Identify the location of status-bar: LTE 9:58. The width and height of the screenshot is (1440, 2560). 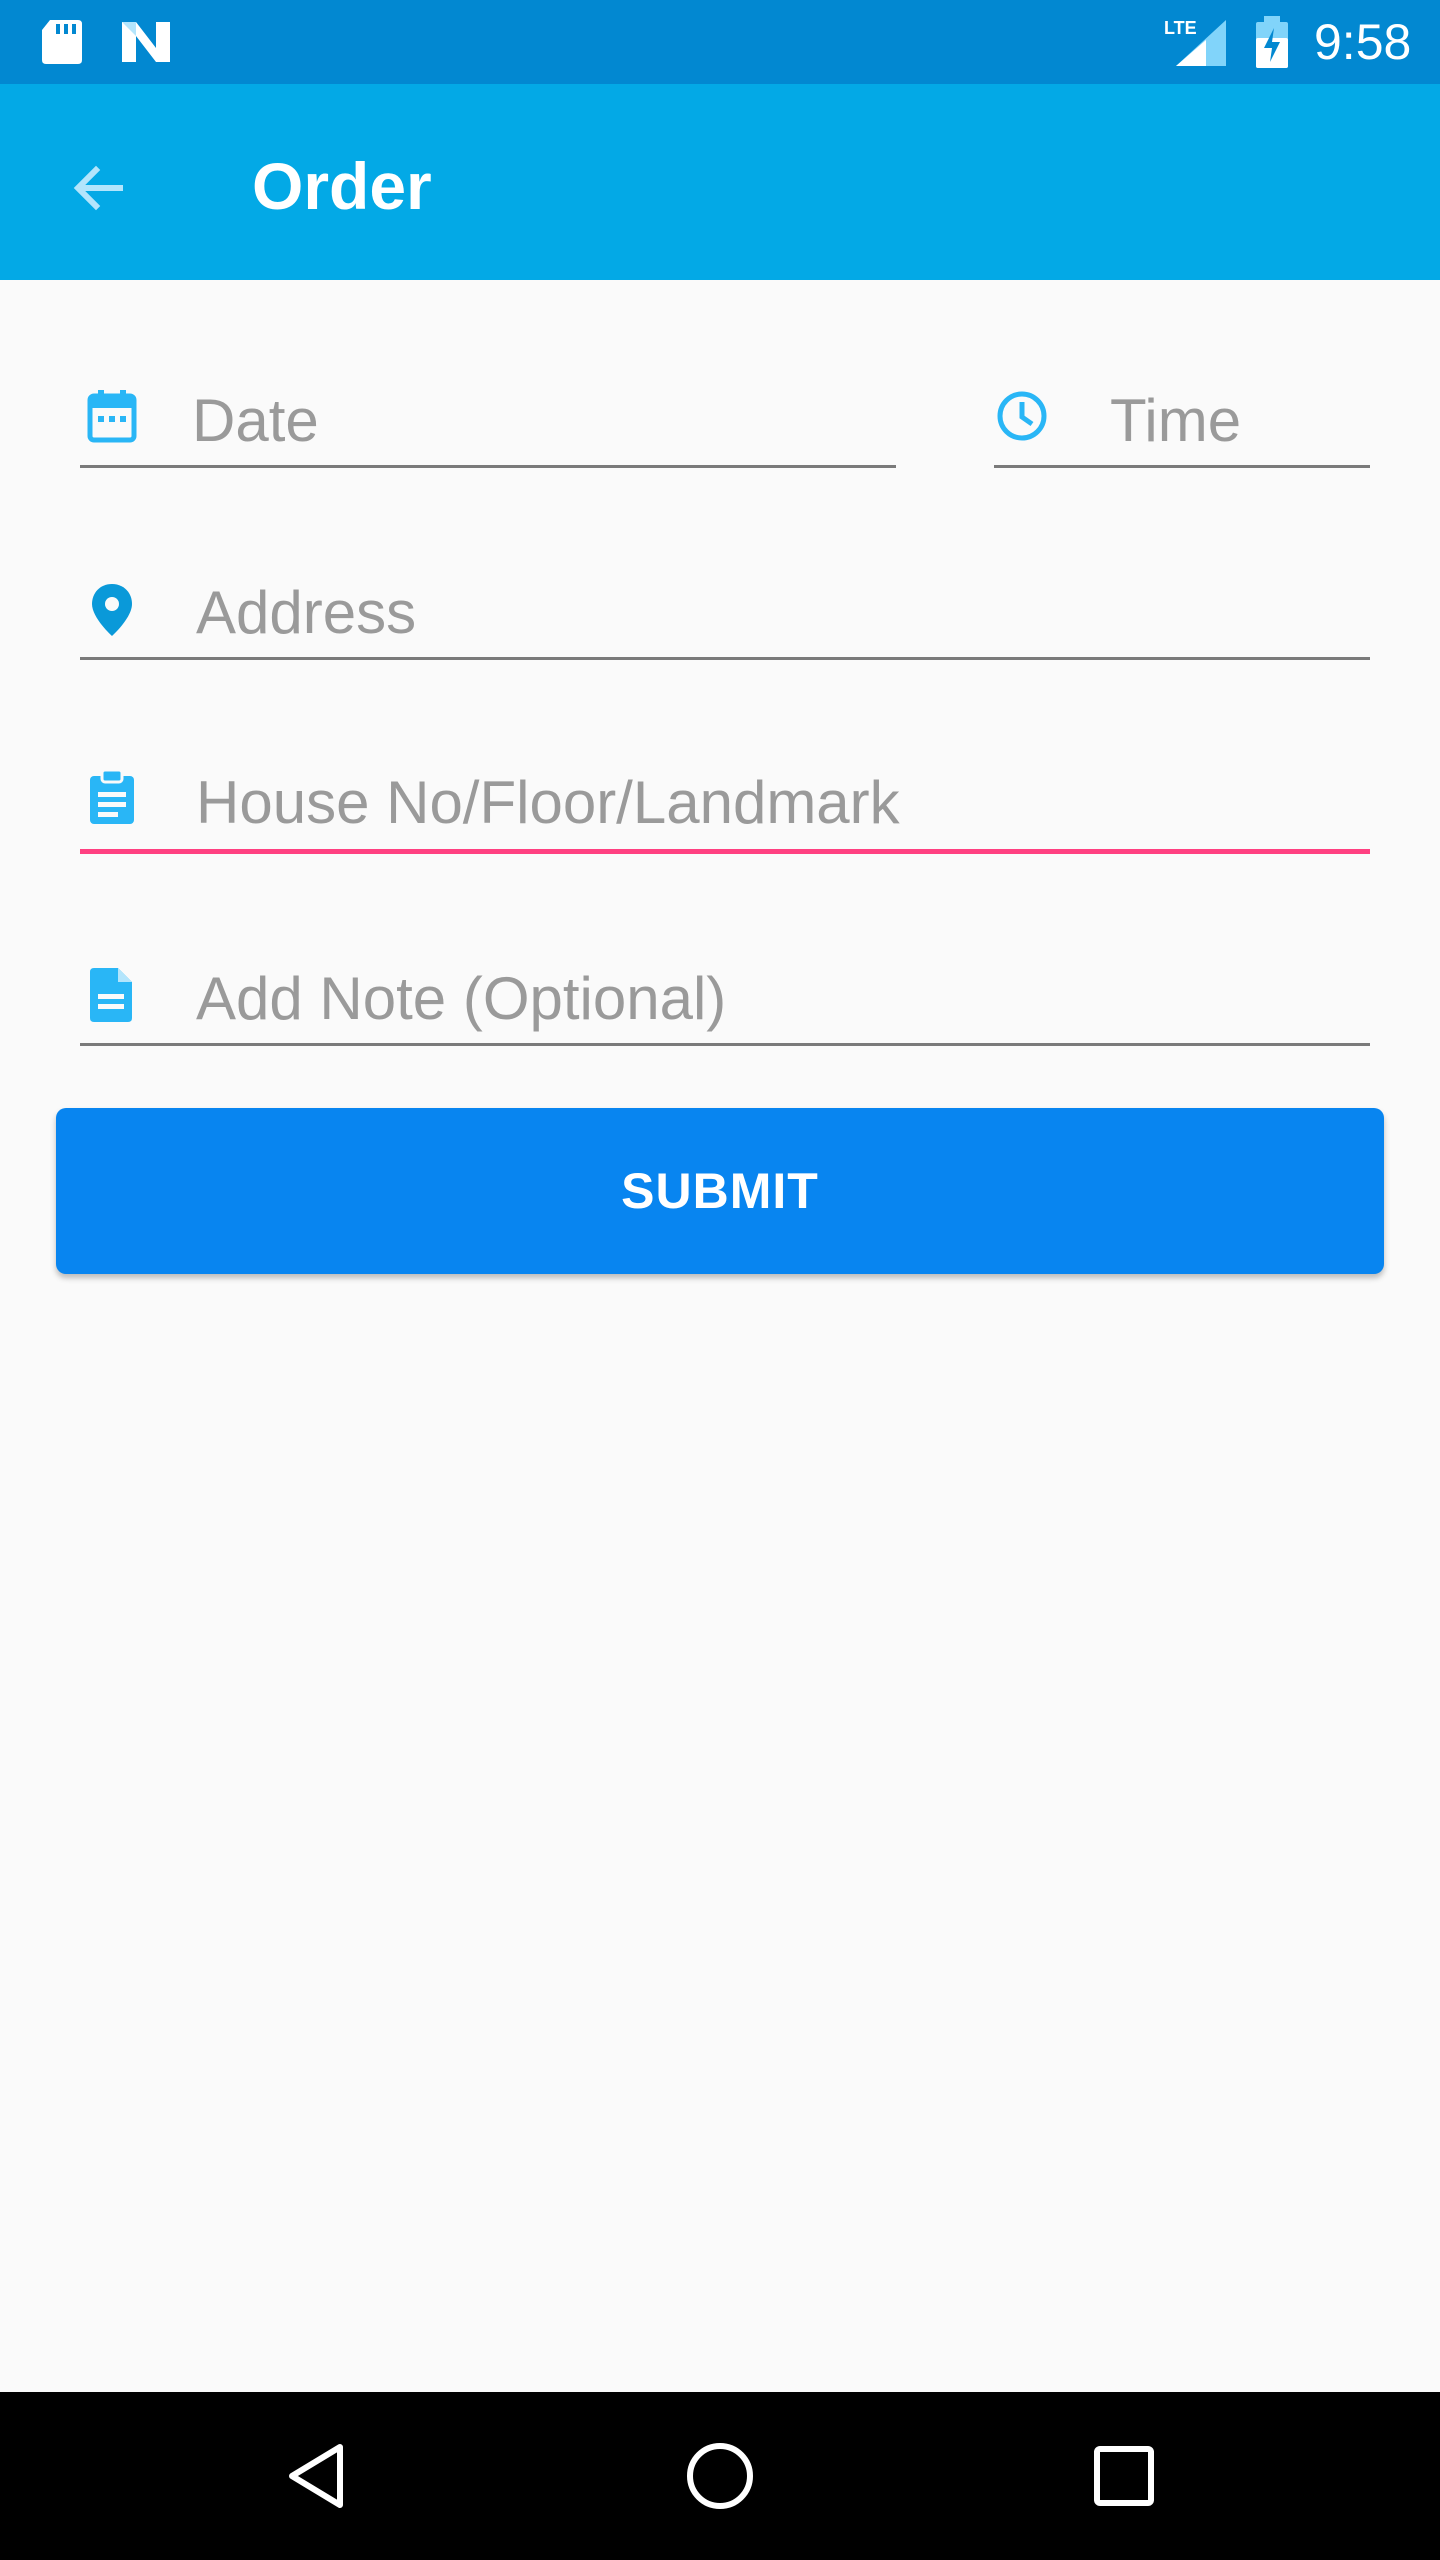
(720, 42).